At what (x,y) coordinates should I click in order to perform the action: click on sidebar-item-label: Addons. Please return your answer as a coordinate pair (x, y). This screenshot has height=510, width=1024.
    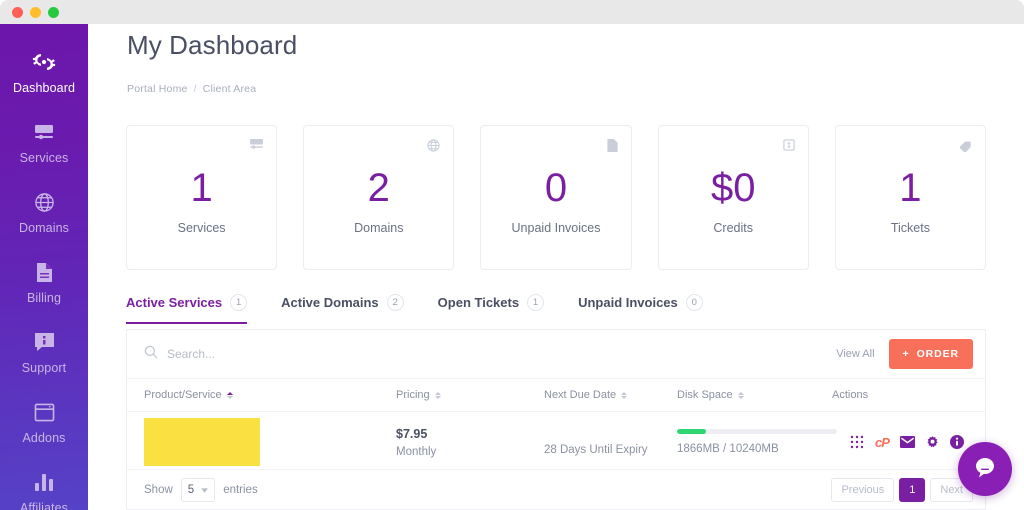
    Looking at the image, I should click on (44, 438).